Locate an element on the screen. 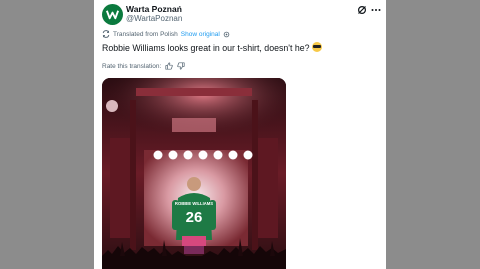  sunglasses-emoji-icon is located at coordinates (316, 47).